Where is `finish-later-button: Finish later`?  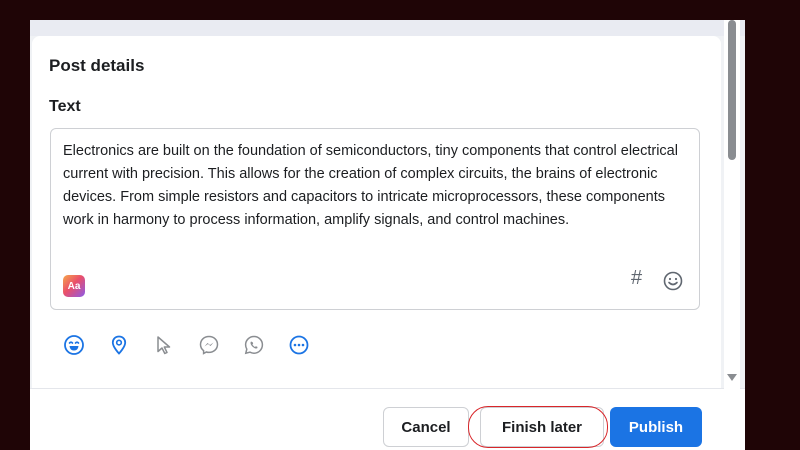 finish-later-button: Finish later is located at coordinates (542, 427).